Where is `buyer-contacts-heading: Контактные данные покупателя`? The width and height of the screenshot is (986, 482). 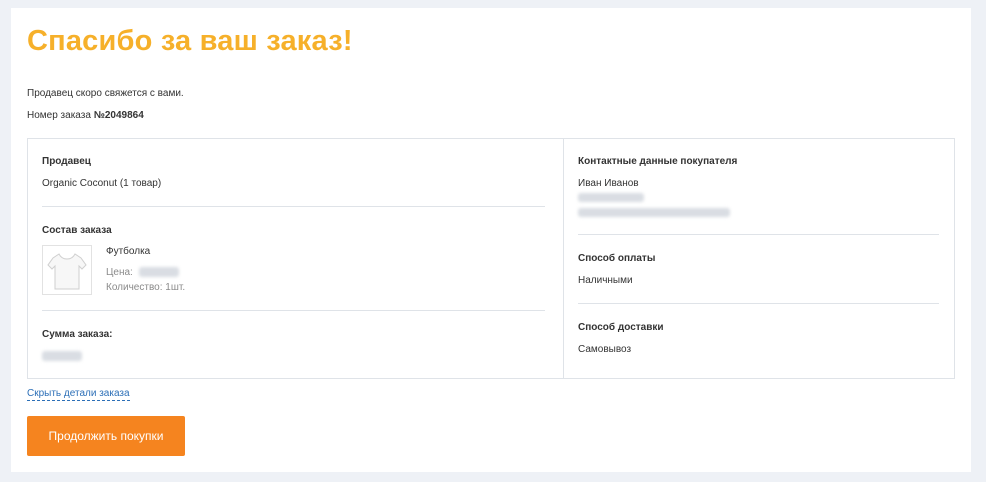 buyer-contacts-heading: Контактные данные покупателя is located at coordinates (658, 161).